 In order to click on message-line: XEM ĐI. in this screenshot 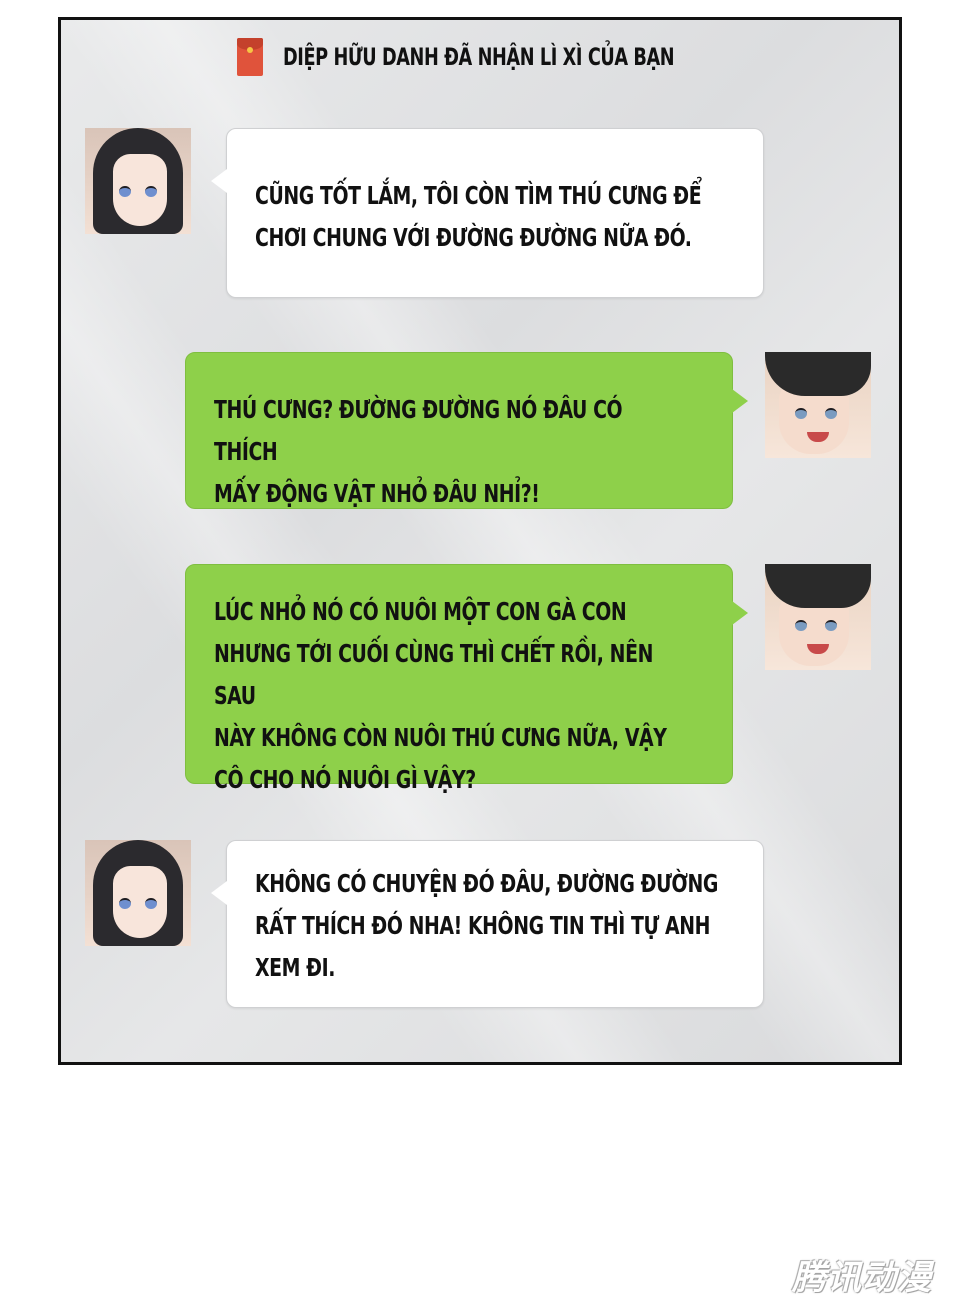, I will do `click(295, 967)`.